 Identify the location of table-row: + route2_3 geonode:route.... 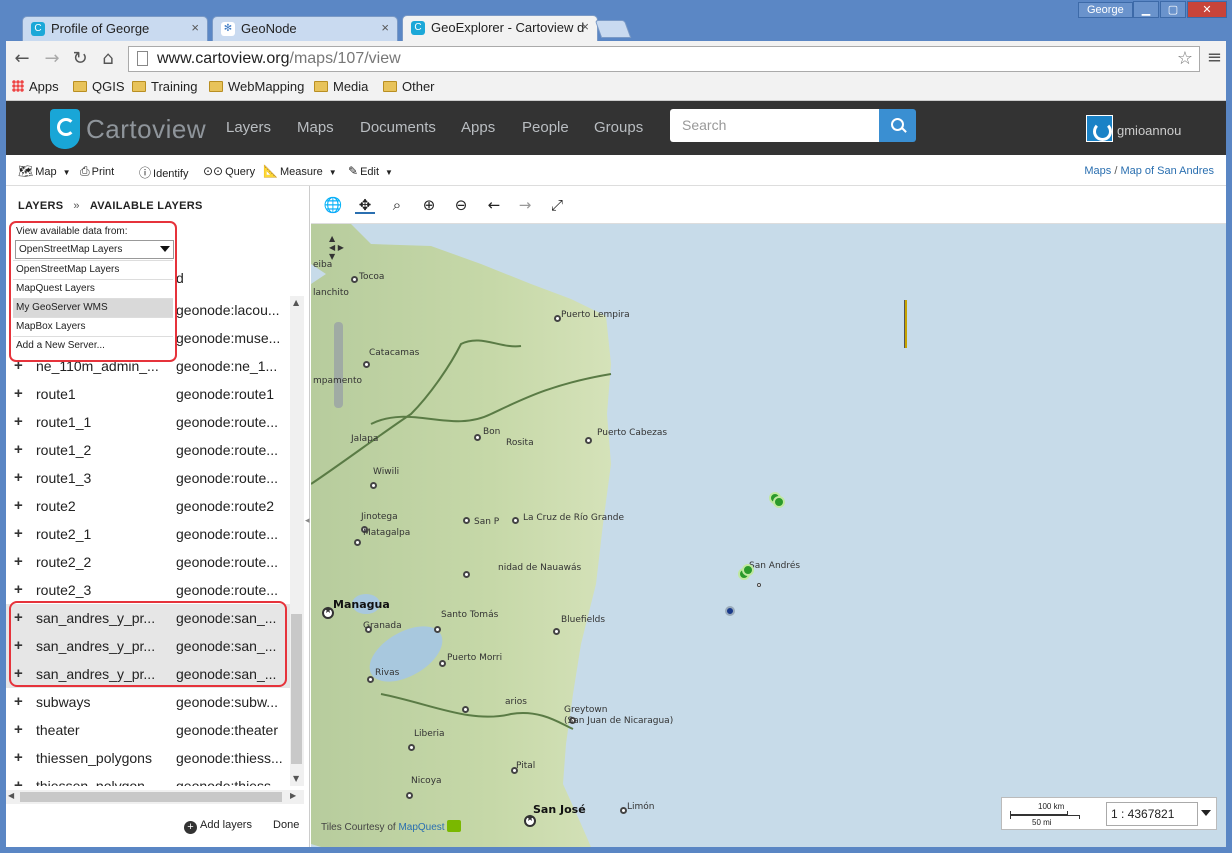
(148, 590).